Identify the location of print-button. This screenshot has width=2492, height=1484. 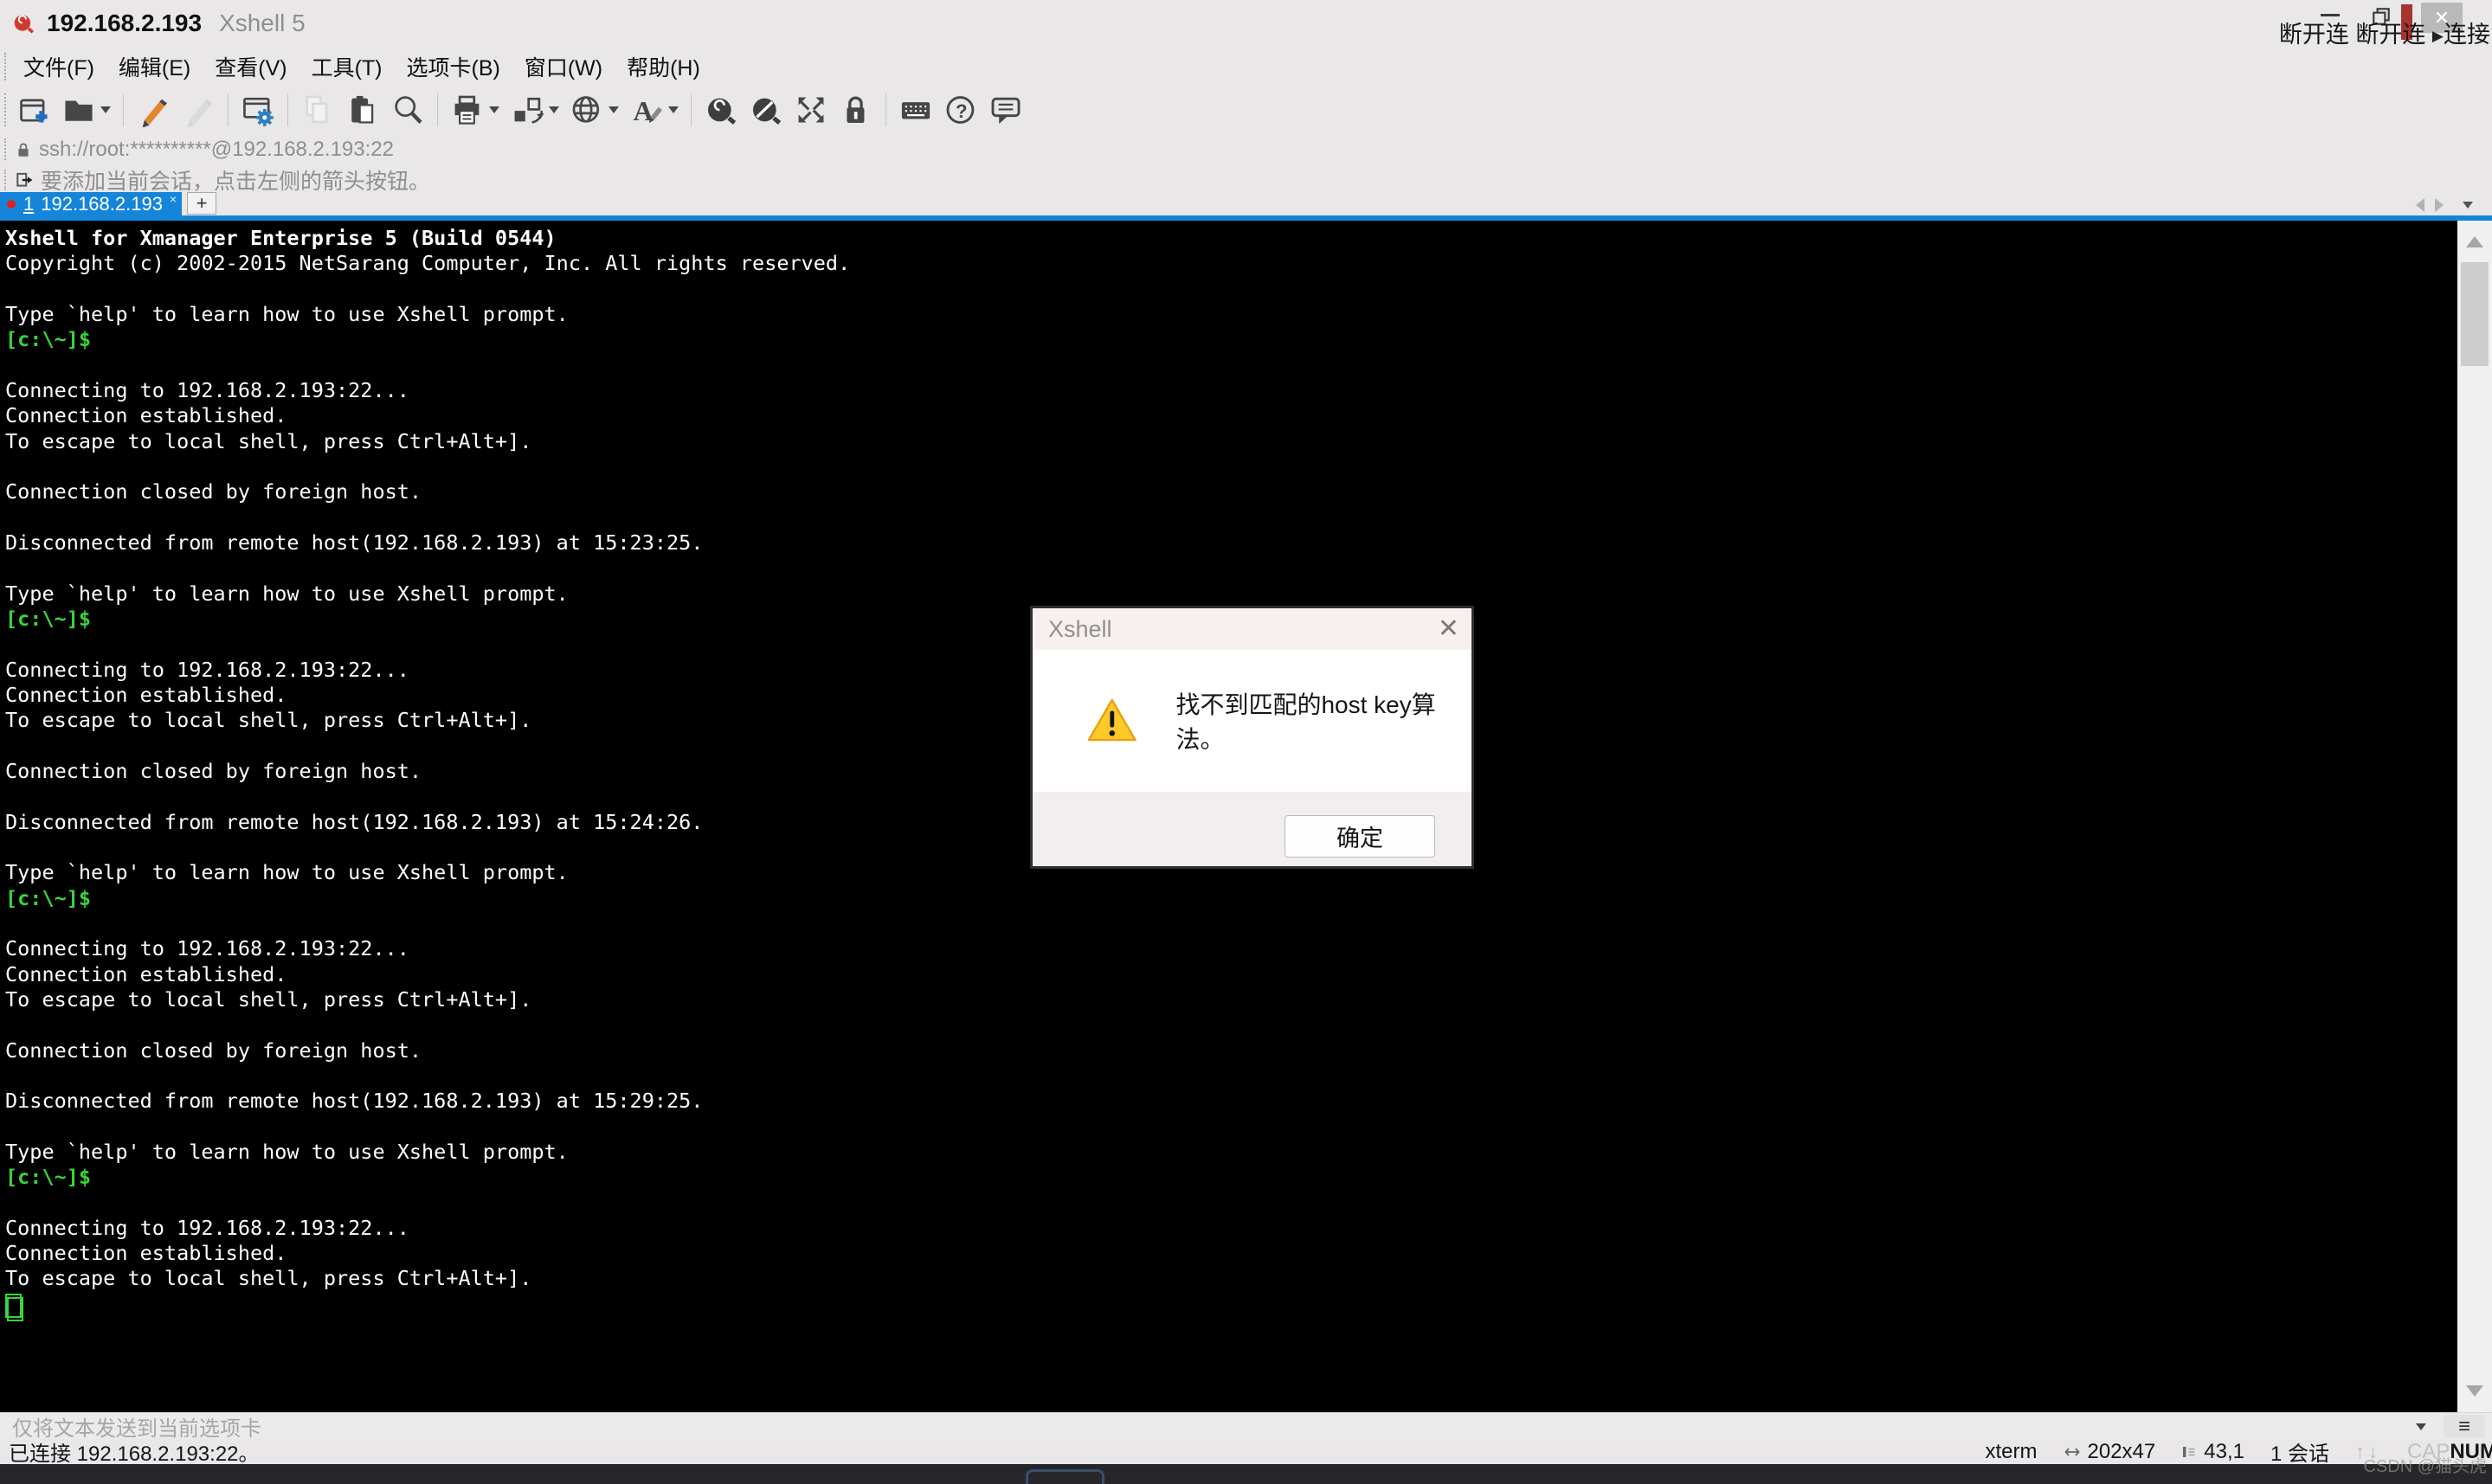
(475, 110).